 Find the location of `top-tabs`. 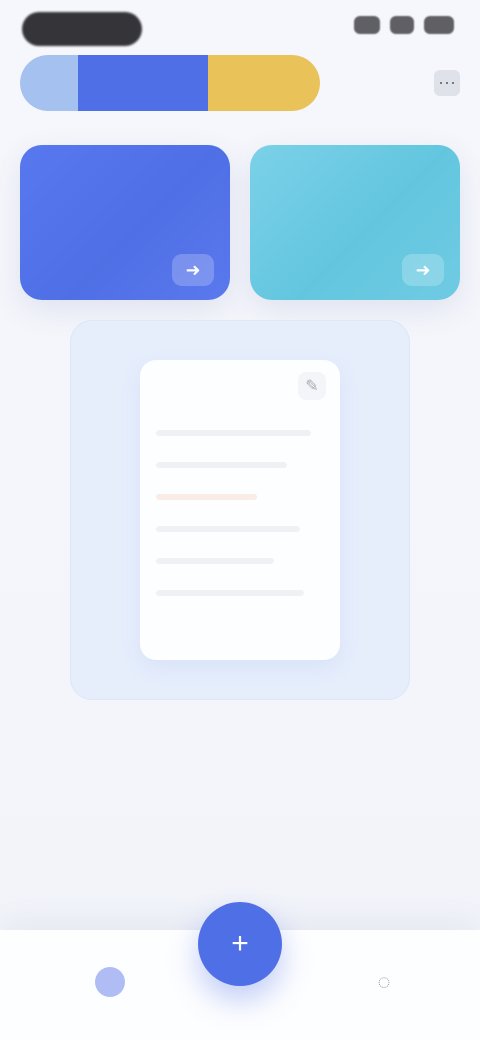

top-tabs is located at coordinates (170, 83).